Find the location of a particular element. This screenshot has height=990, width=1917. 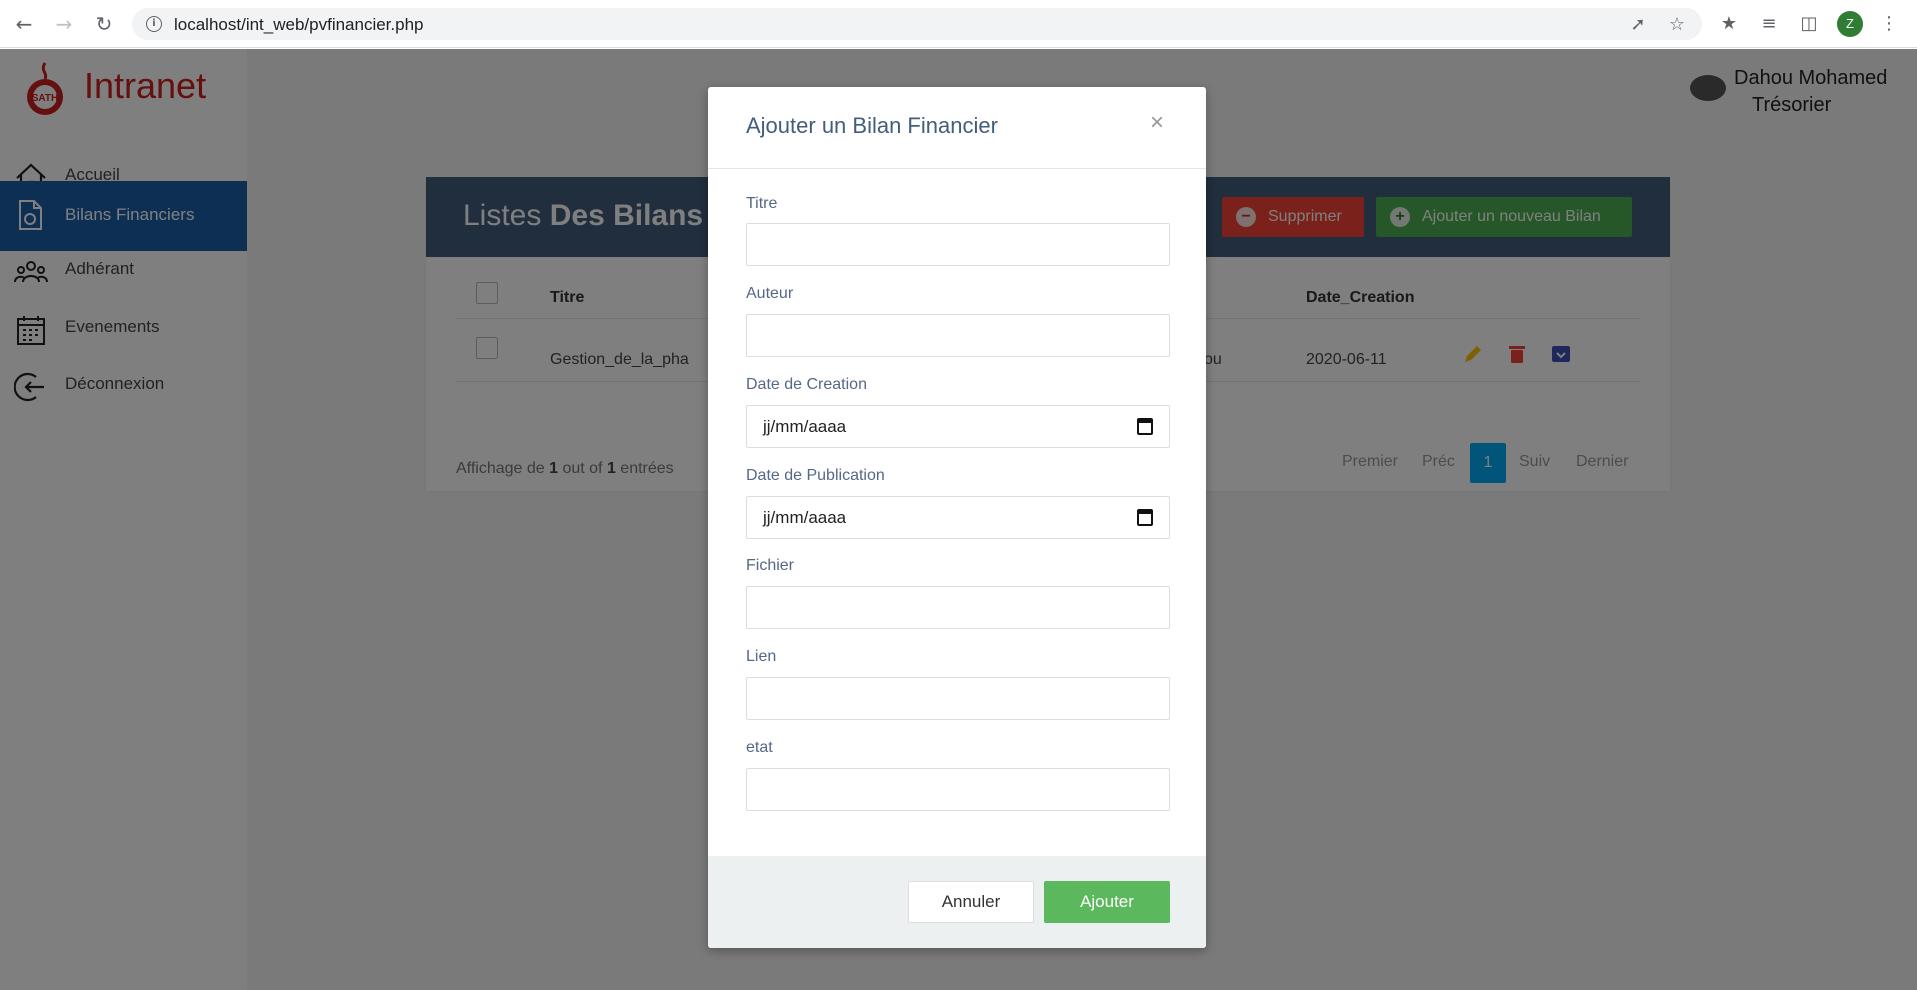

site-info-icon: i is located at coordinates (154, 24).